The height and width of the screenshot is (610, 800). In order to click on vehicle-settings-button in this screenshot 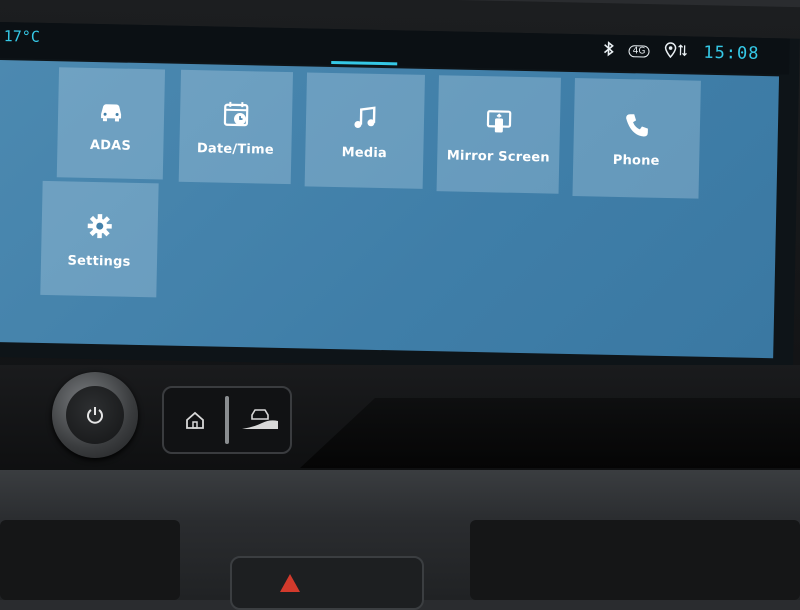, I will do `click(259, 420)`.